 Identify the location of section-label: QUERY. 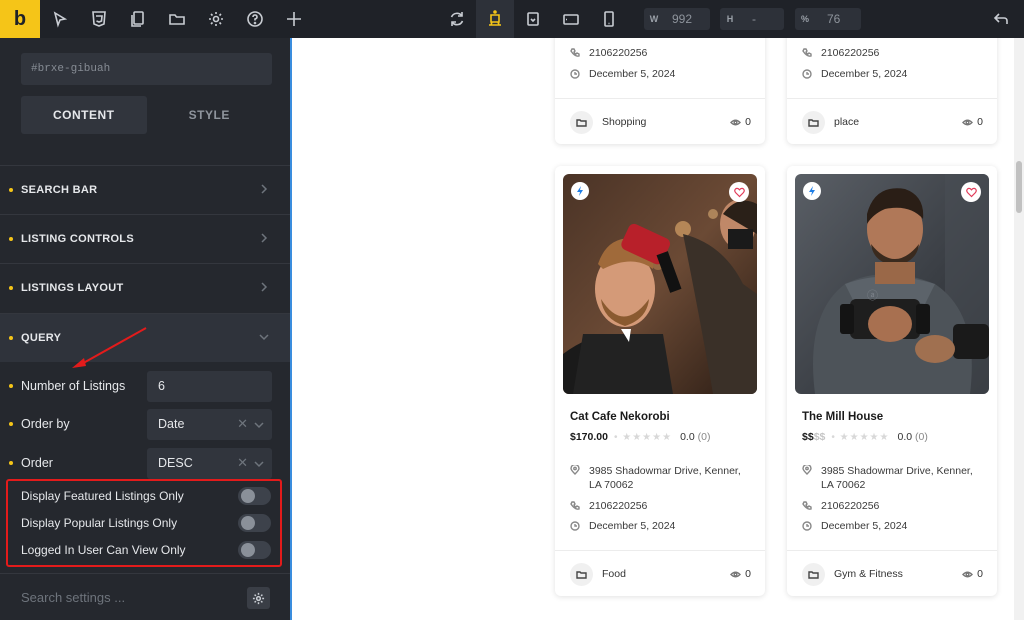
(41, 338).